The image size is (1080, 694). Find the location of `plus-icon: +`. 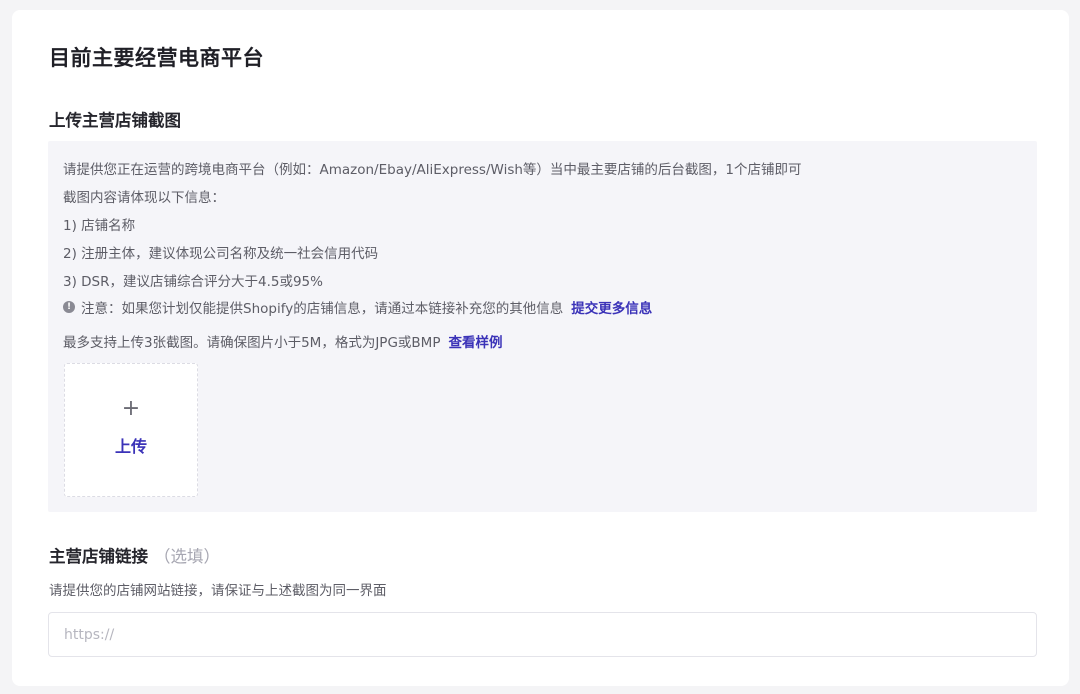

plus-icon: + is located at coordinates (131, 408).